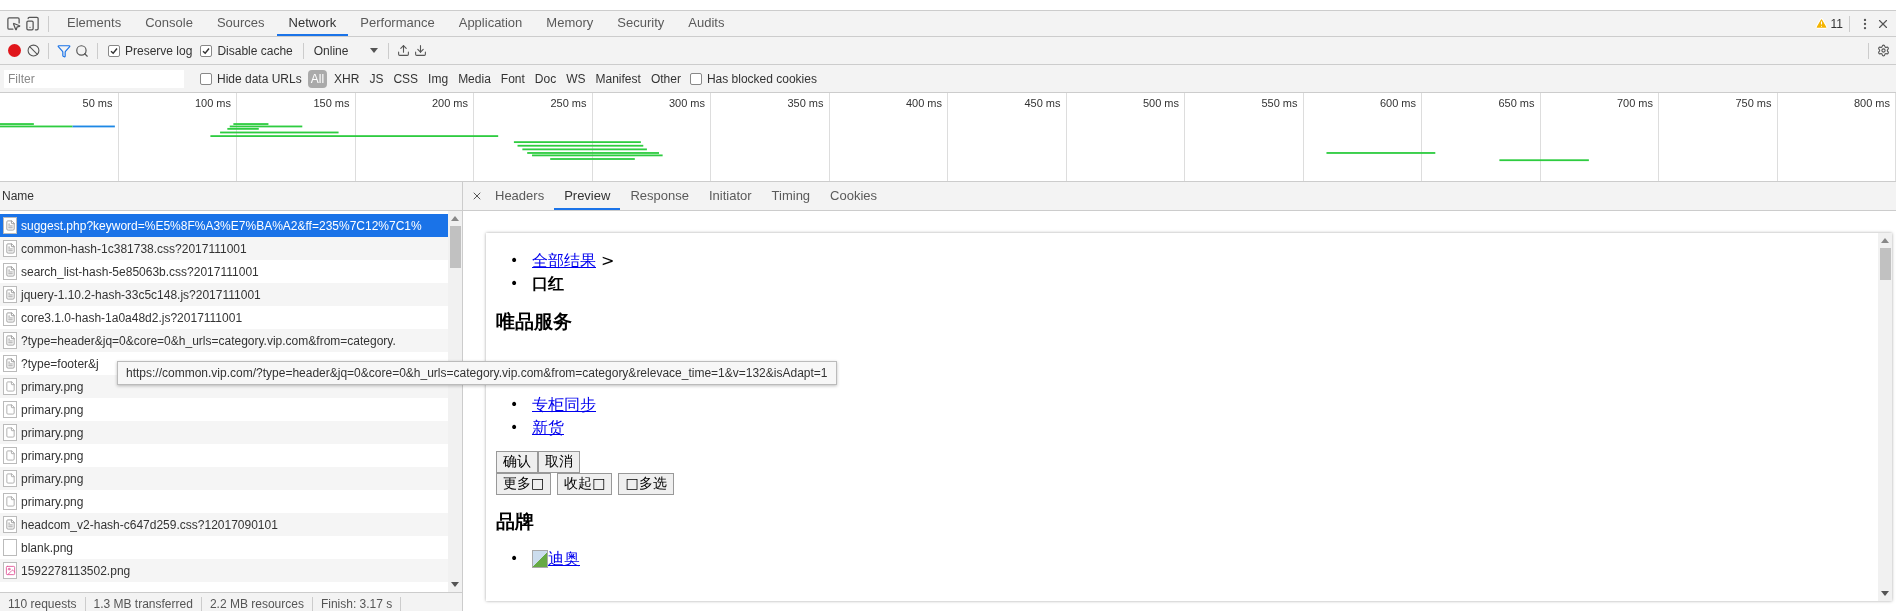  Describe the element at coordinates (1279, 103) in the screenshot. I see `tick-label: 550 ms` at that location.